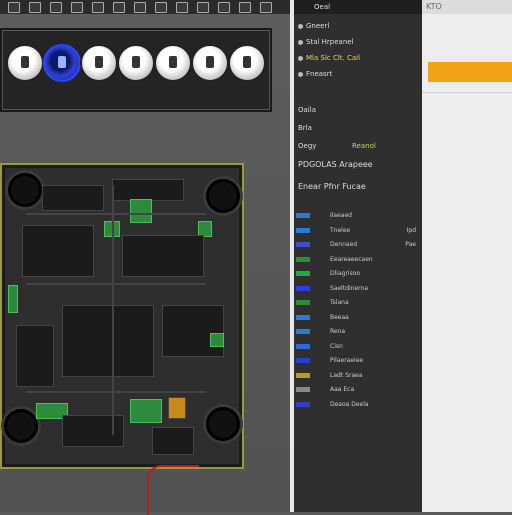 This screenshot has height=515, width=512. Describe the element at coordinates (347, 360) in the screenshot. I see `layer-label: Pilaeraeiee` at that location.